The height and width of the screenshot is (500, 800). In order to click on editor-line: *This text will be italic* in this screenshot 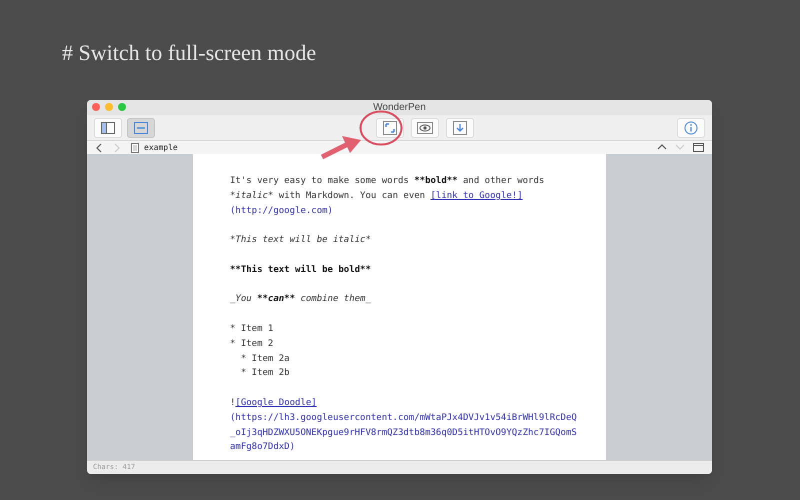, I will do `click(300, 241)`.